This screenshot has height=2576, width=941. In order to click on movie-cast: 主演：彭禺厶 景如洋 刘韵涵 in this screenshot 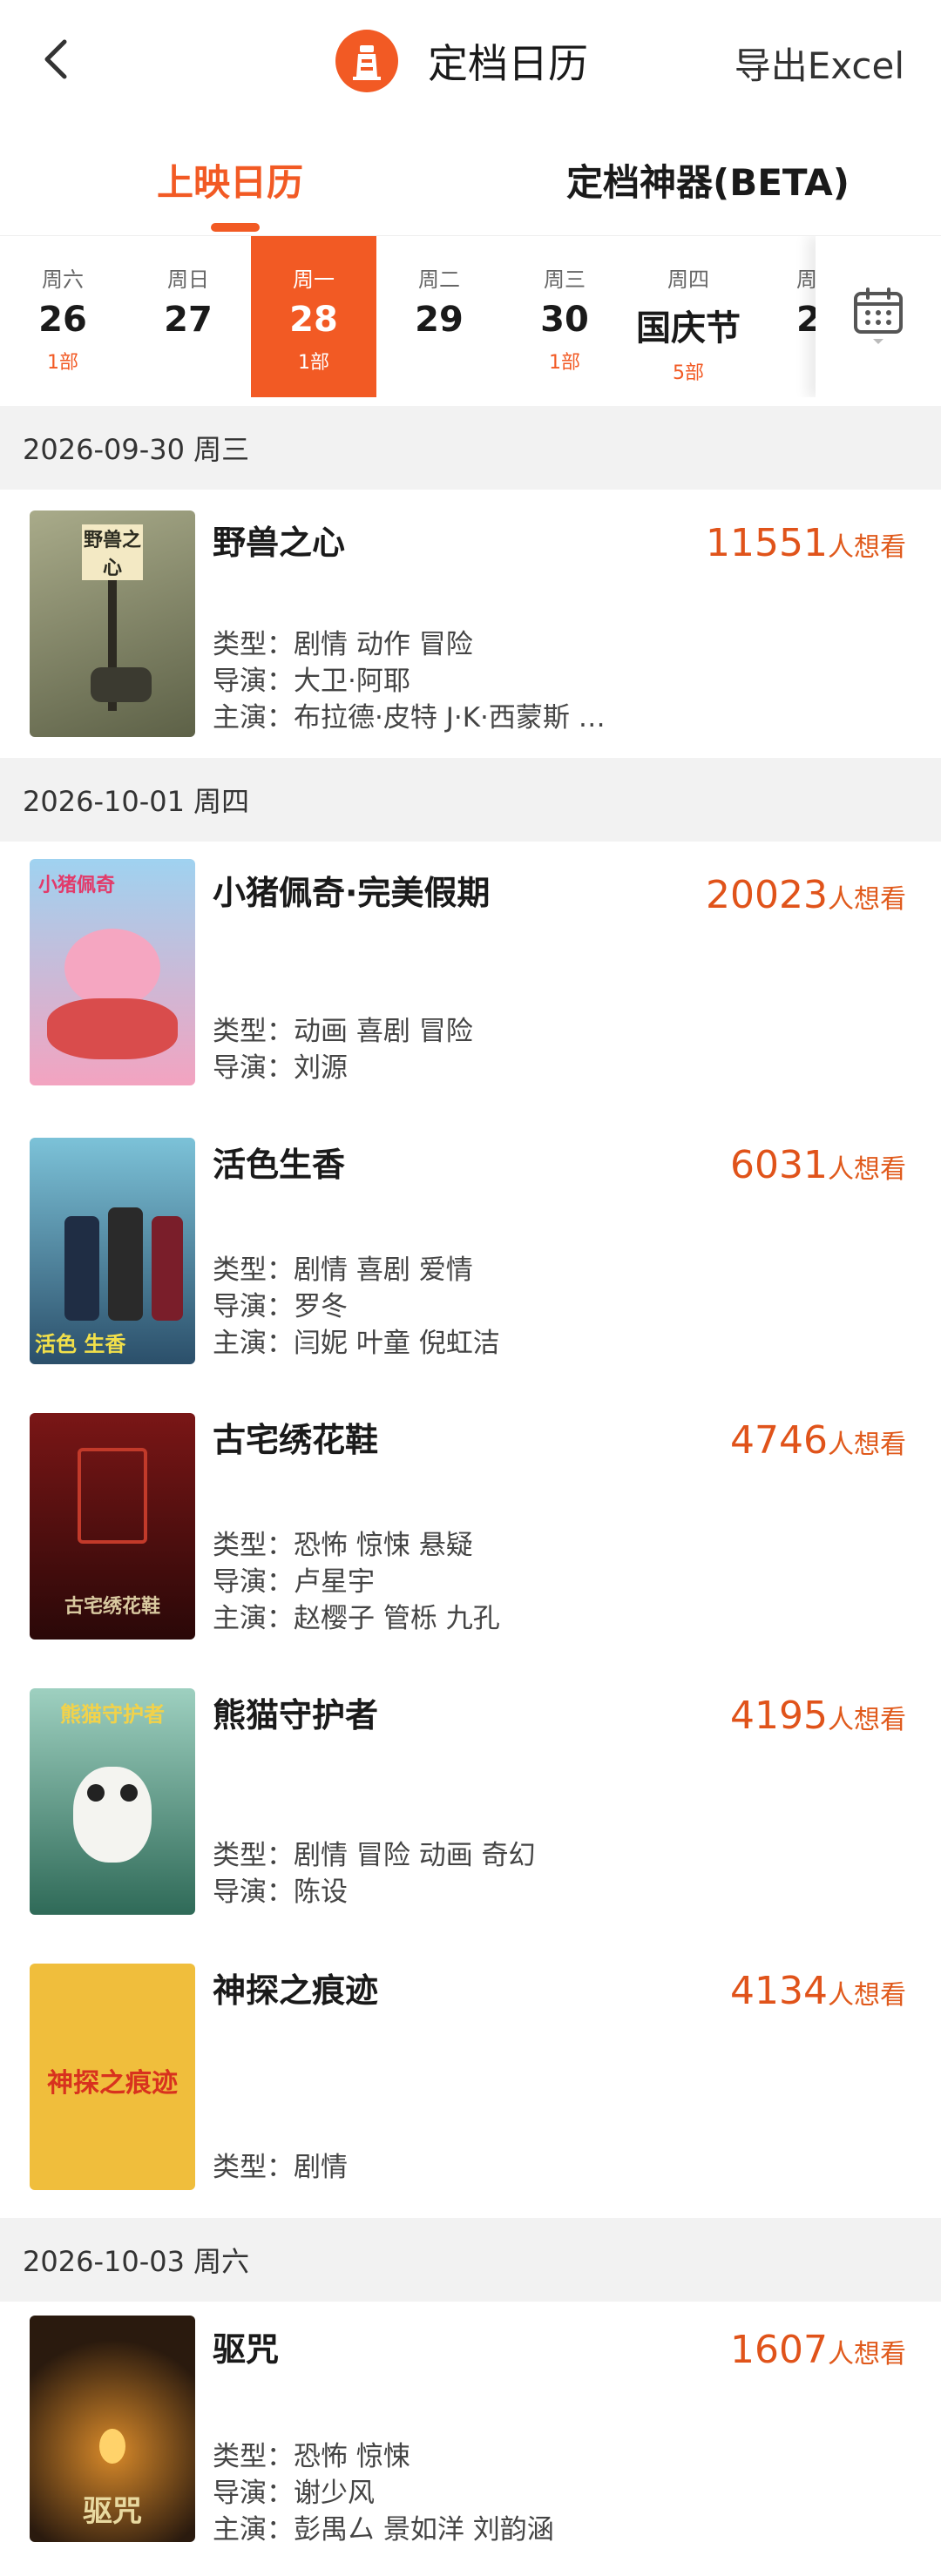, I will do `click(383, 2530)`.